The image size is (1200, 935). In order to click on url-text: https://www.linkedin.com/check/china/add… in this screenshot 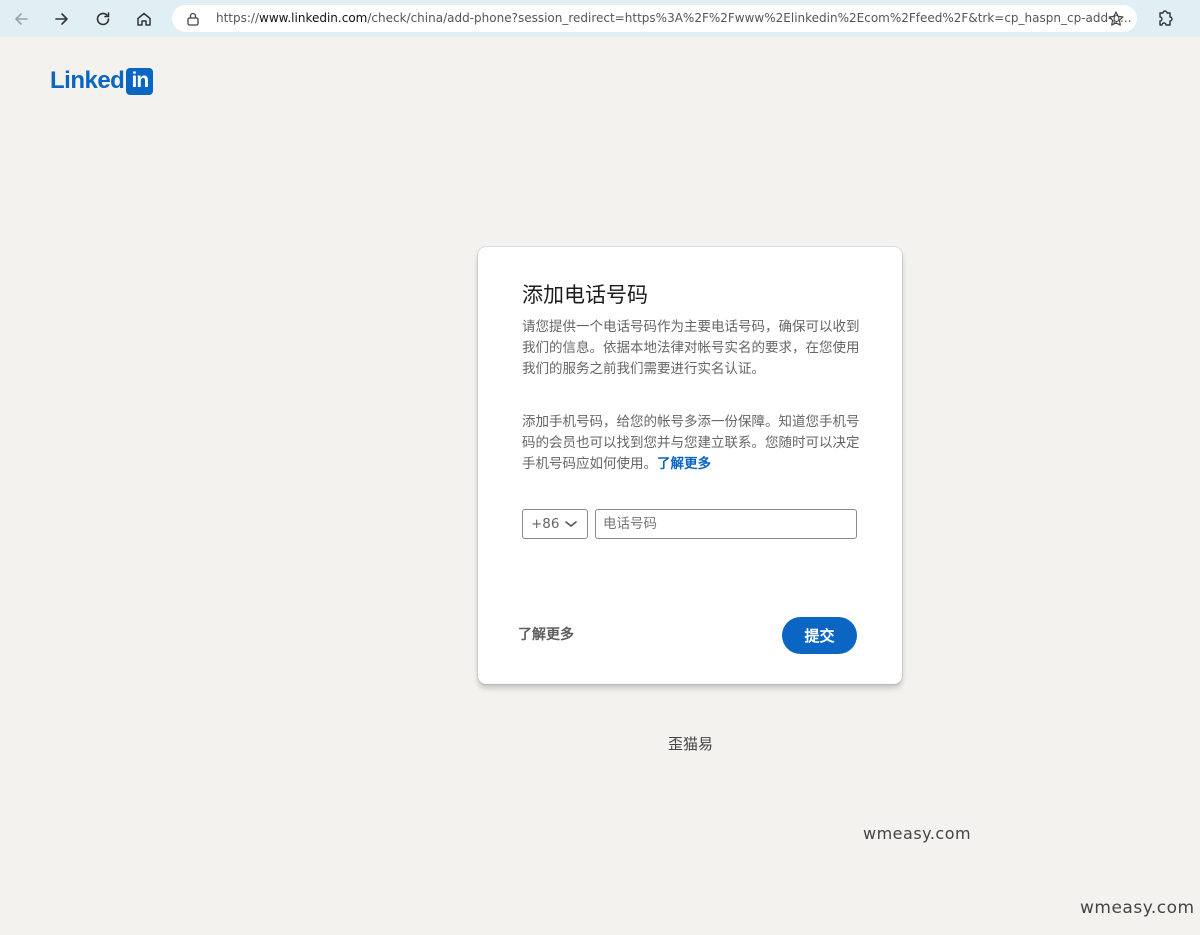, I will do `click(674, 18)`.